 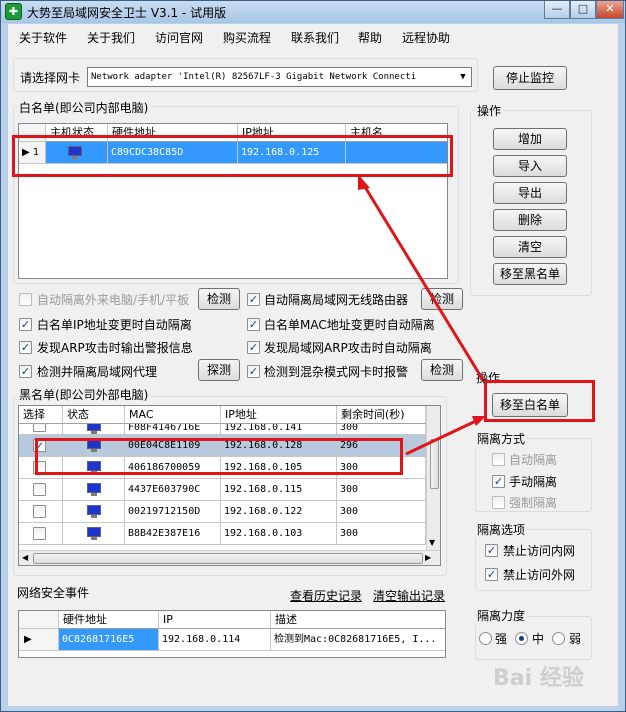 I want to click on title-bar: ✚ 大势至局域网安全卫士 V3.1 - 试用版 — □ ✕, so click(x=313, y=12).